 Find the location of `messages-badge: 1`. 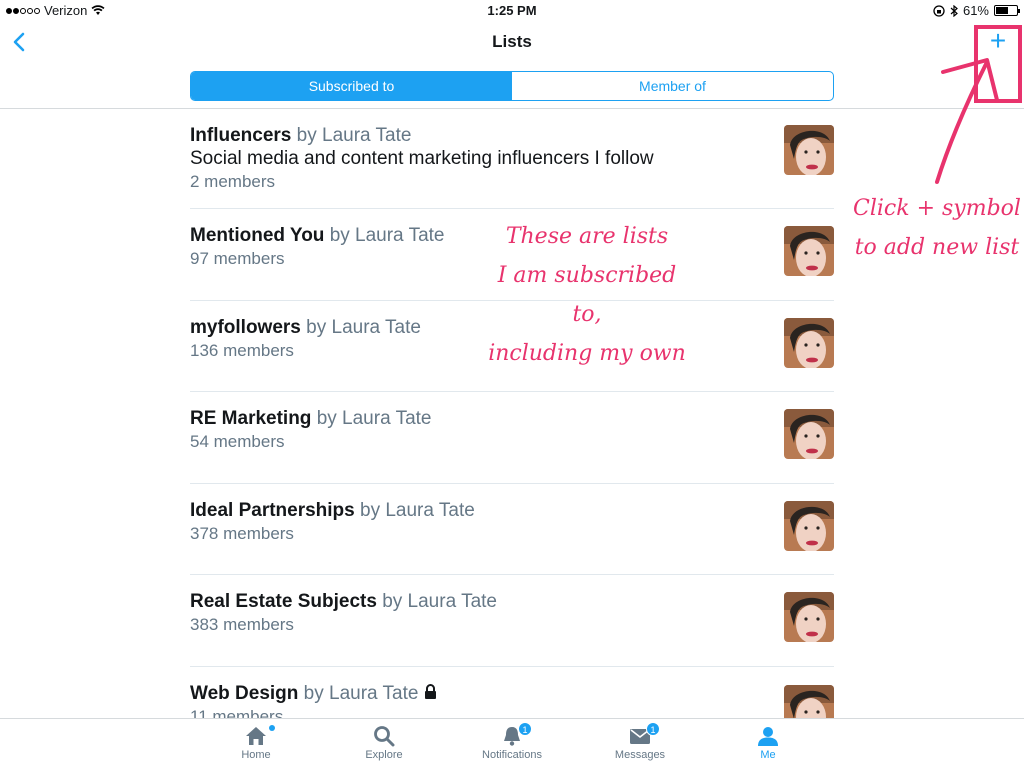

messages-badge: 1 is located at coordinates (653, 729).